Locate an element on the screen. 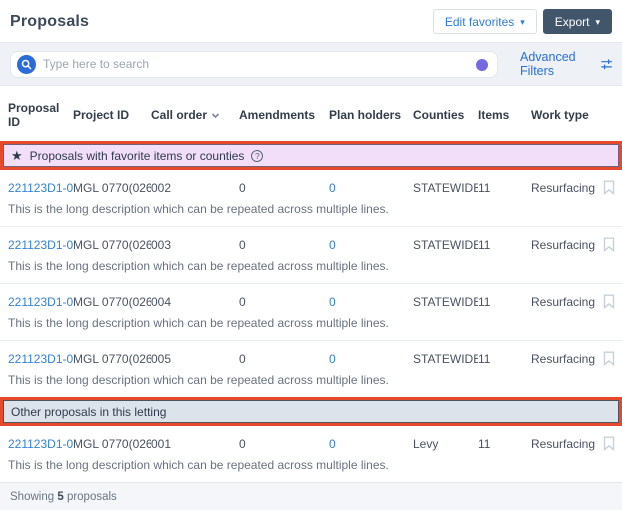  proposal-id-link: 221123D1-005 is located at coordinates (40, 359).